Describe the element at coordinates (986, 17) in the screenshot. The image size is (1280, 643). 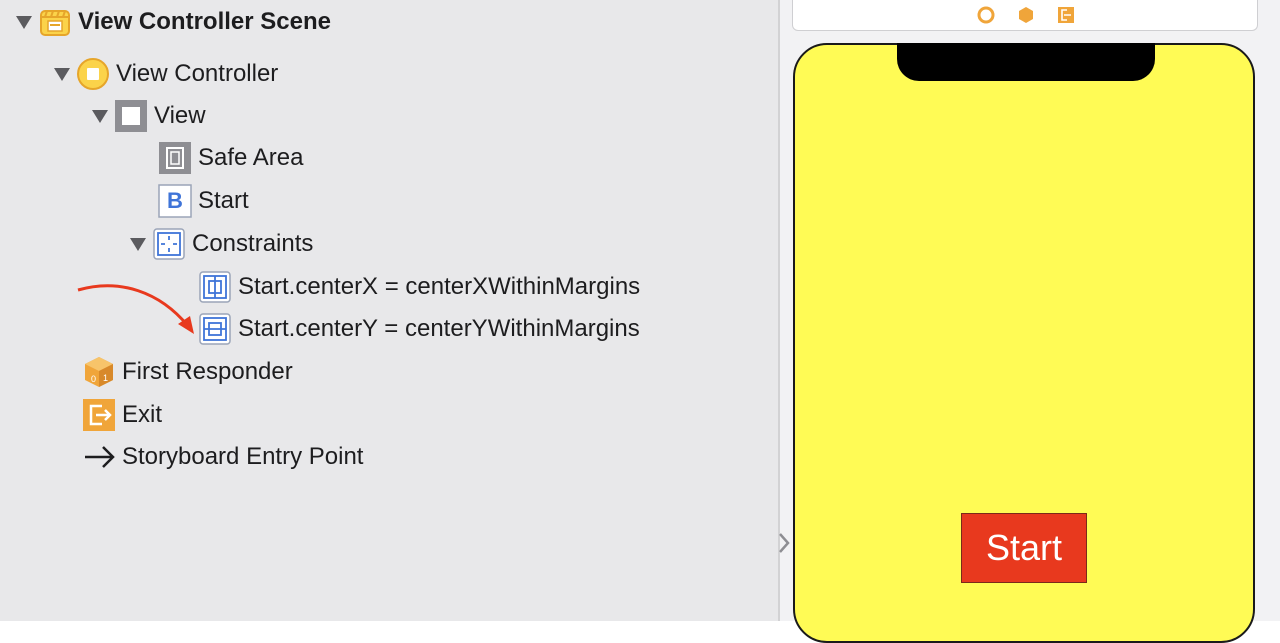
I see `view-controller-dock-icon` at that location.